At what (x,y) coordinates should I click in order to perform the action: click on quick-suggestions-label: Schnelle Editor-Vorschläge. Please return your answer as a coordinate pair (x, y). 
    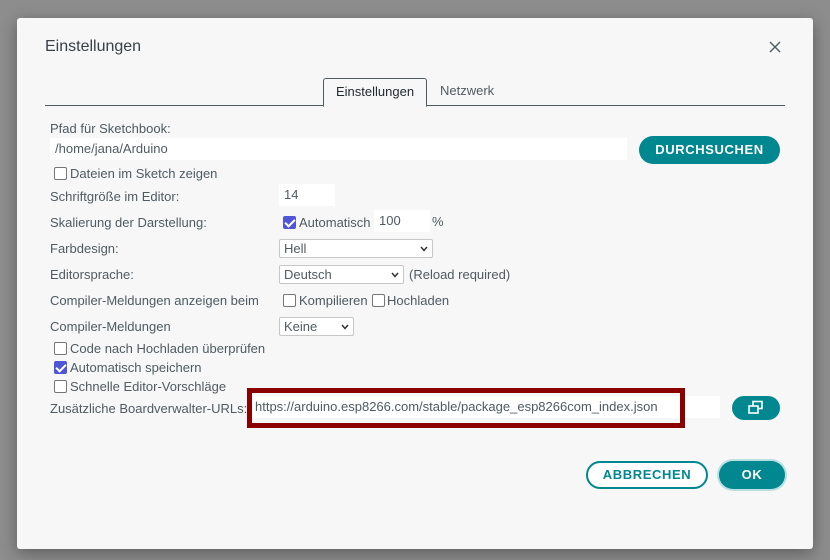
    Looking at the image, I should click on (148, 386).